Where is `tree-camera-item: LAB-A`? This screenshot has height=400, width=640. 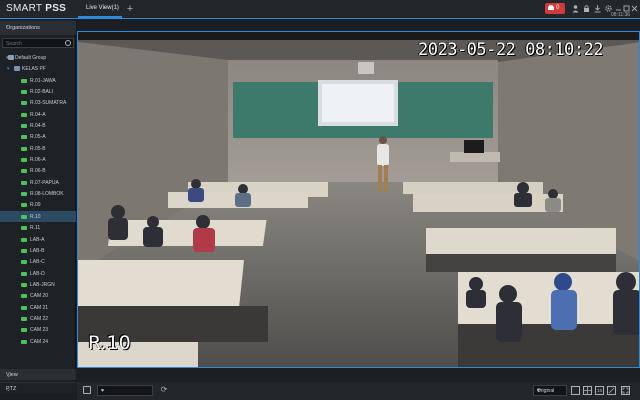
tree-camera-item: LAB-A is located at coordinates (38, 239).